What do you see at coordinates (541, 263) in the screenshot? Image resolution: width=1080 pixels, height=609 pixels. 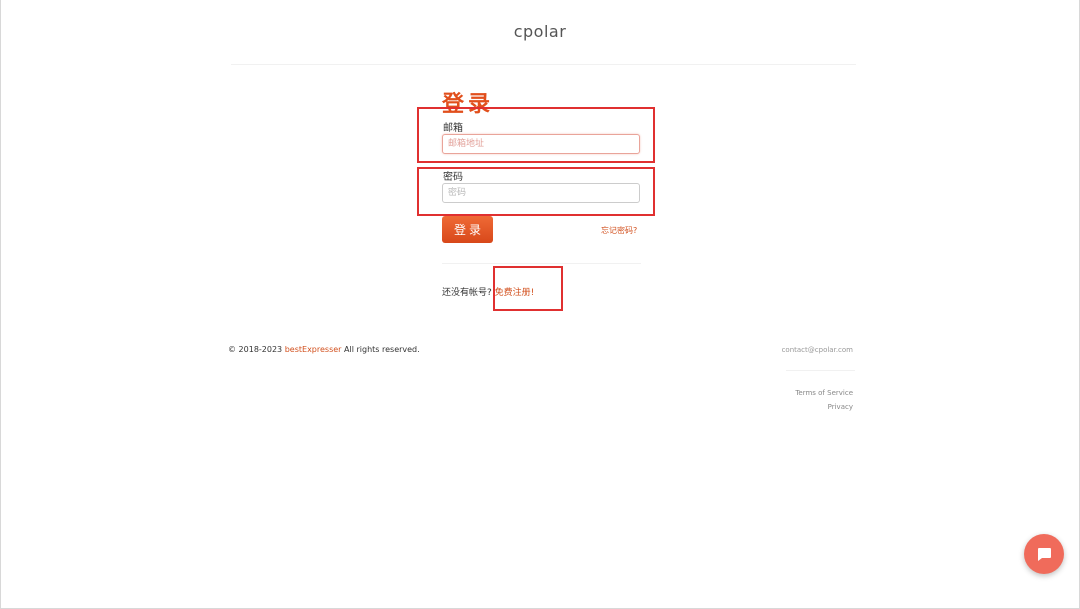 I see `form-divider` at bounding box center [541, 263].